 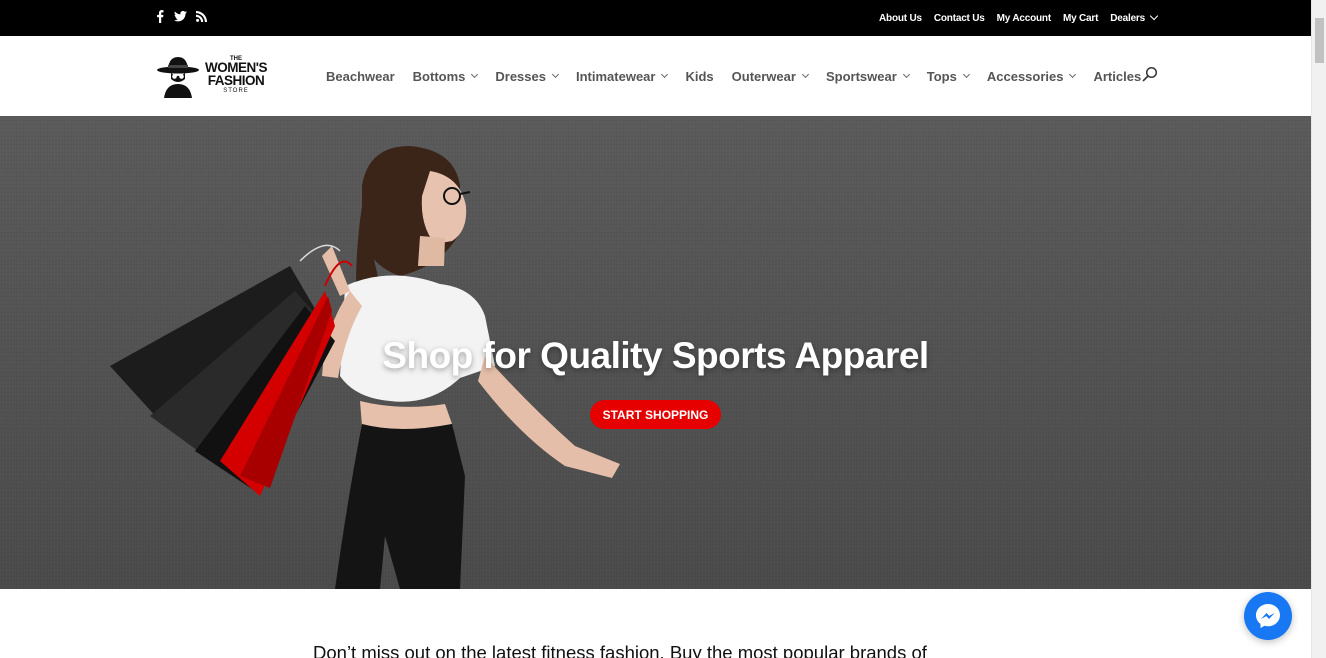 I want to click on nav-item-tops: Tops, so click(x=948, y=76).